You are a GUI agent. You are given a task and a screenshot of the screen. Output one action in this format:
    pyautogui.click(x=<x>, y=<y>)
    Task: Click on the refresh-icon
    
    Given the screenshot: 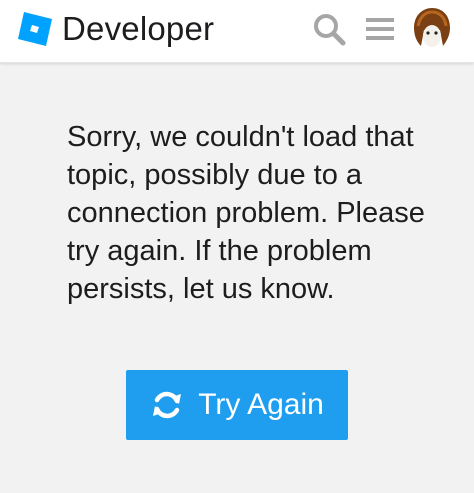 What is the action you would take?
    pyautogui.click(x=167, y=405)
    